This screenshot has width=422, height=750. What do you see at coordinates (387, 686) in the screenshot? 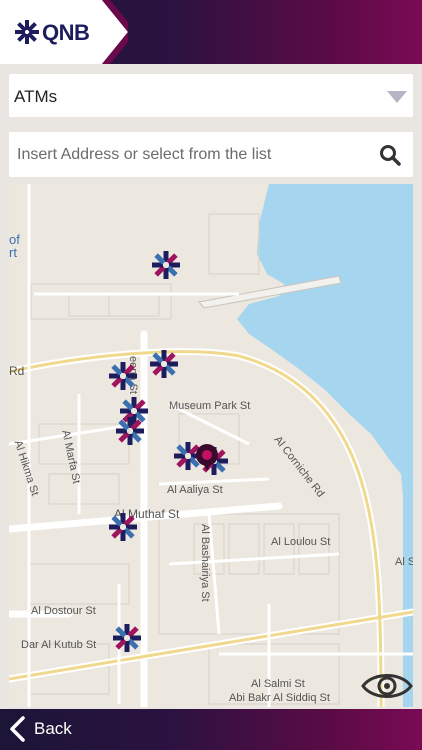
I see `eye-icon` at bounding box center [387, 686].